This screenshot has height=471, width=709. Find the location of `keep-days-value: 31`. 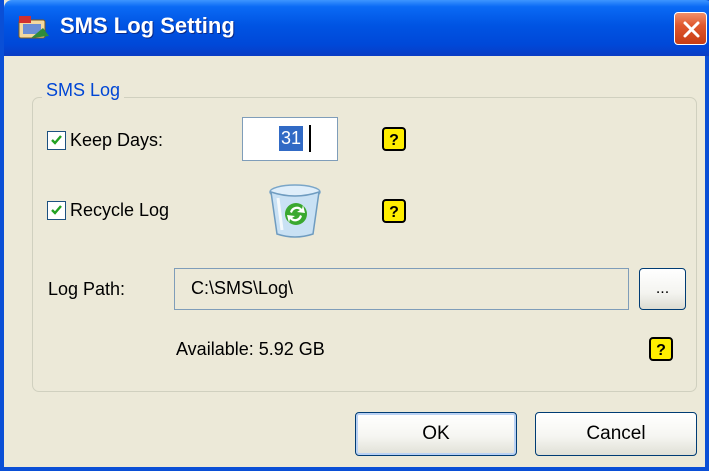

keep-days-value: 31 is located at coordinates (291, 138).